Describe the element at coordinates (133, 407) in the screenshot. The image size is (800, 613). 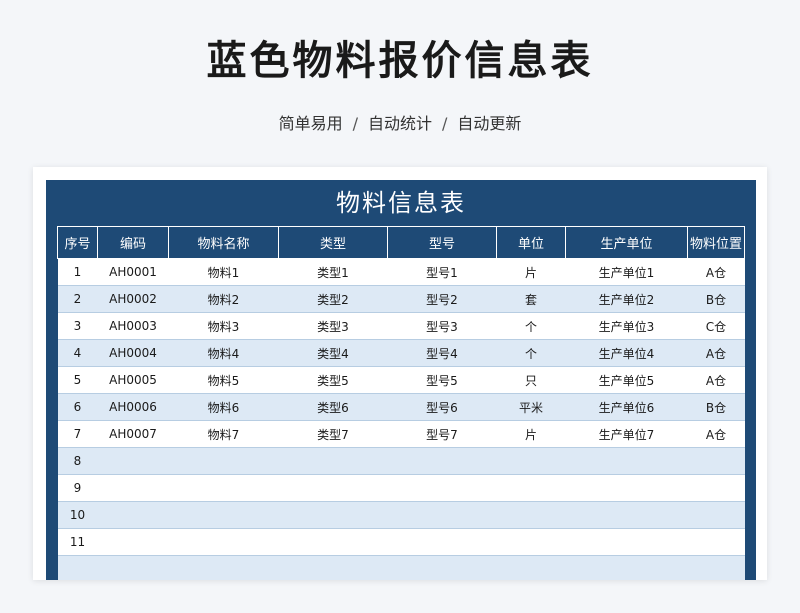
I see `code-cell: AH0006` at that location.